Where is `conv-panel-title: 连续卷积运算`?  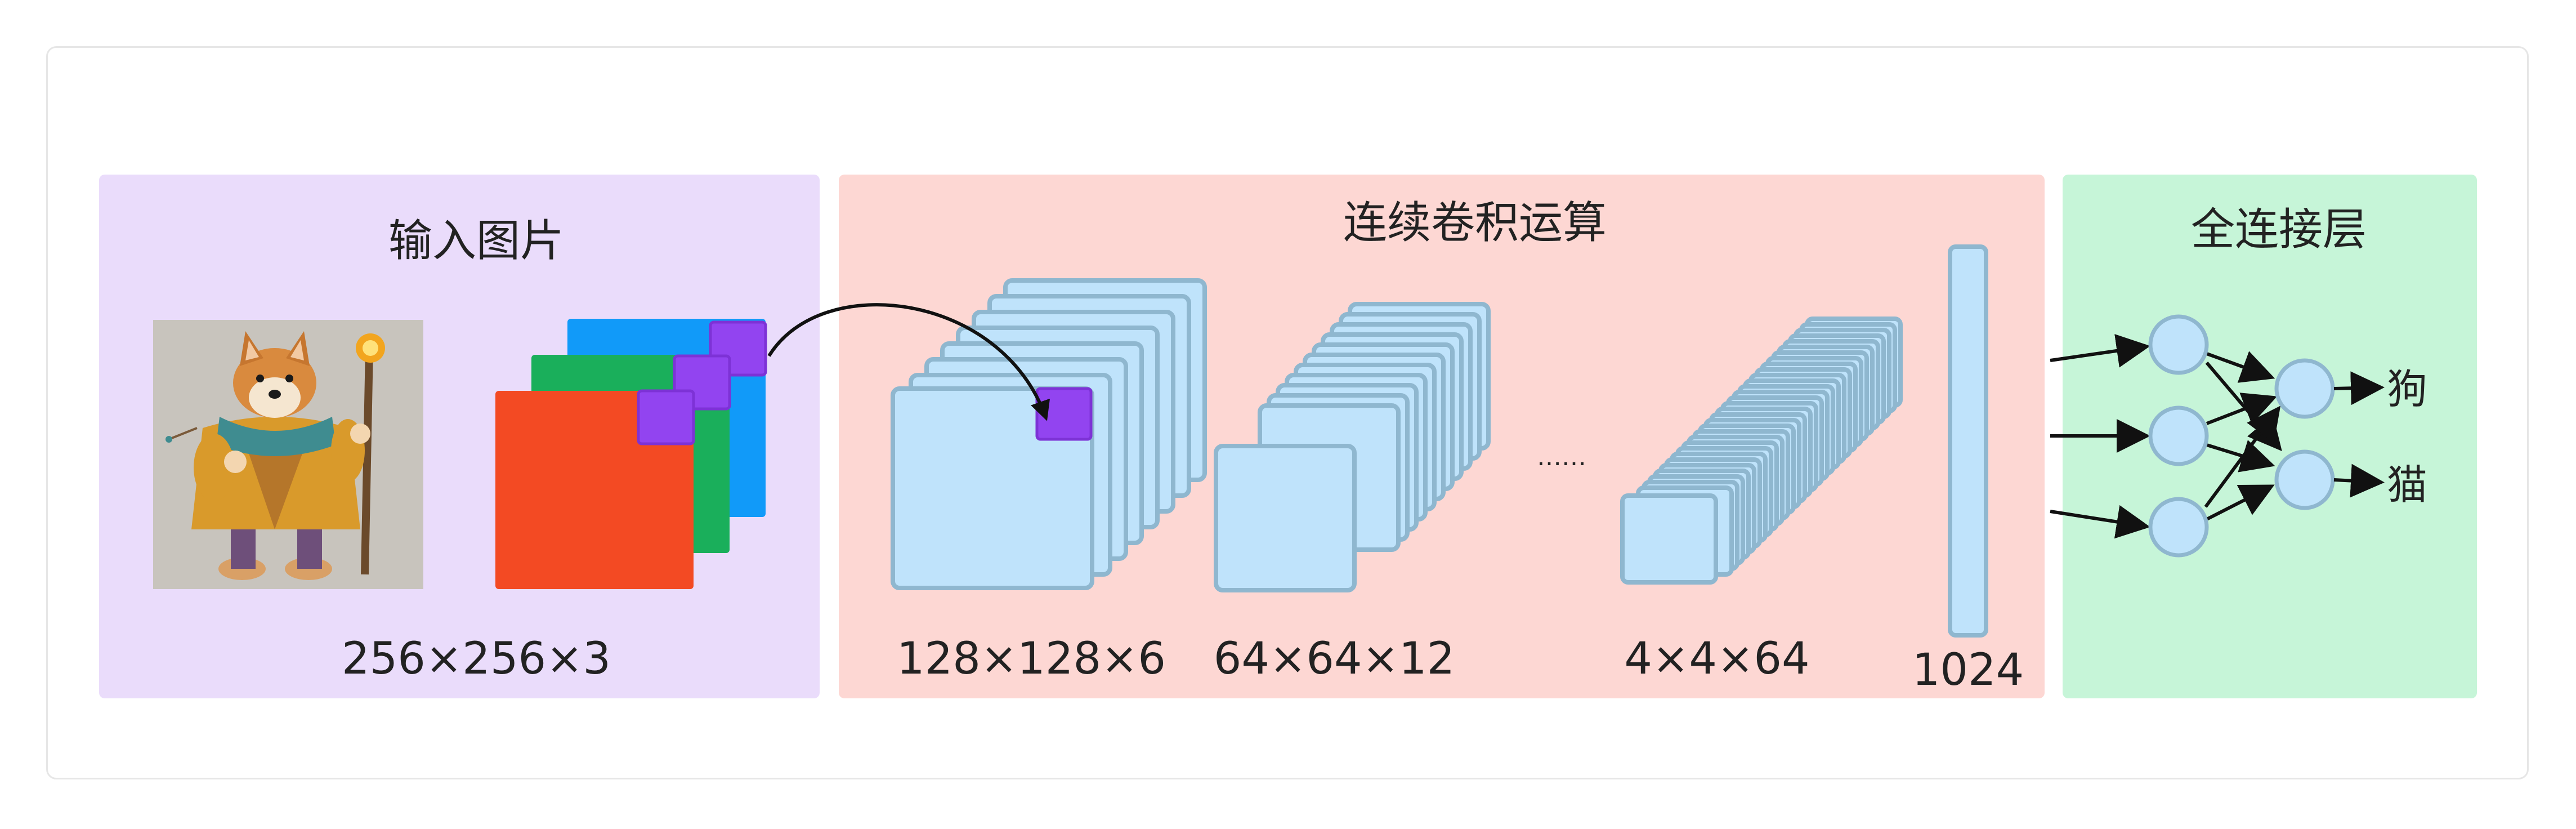
conv-panel-title: 连续卷积运算 is located at coordinates (1475, 223).